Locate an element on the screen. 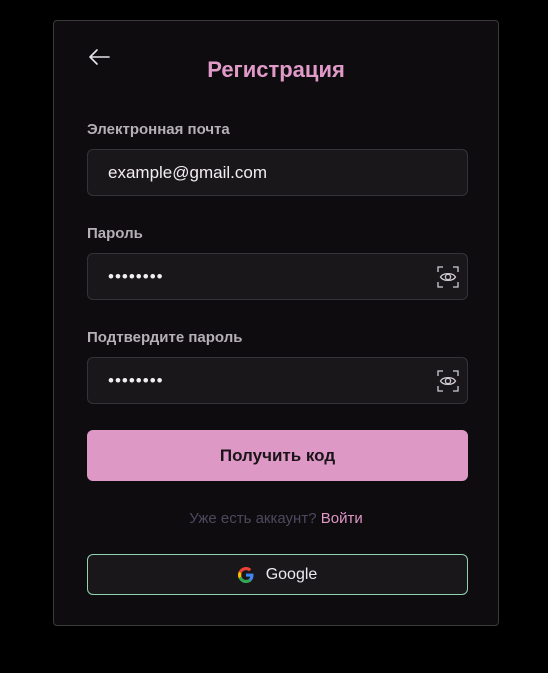 The image size is (548, 673). page-title: Регистрация is located at coordinates (276, 69).